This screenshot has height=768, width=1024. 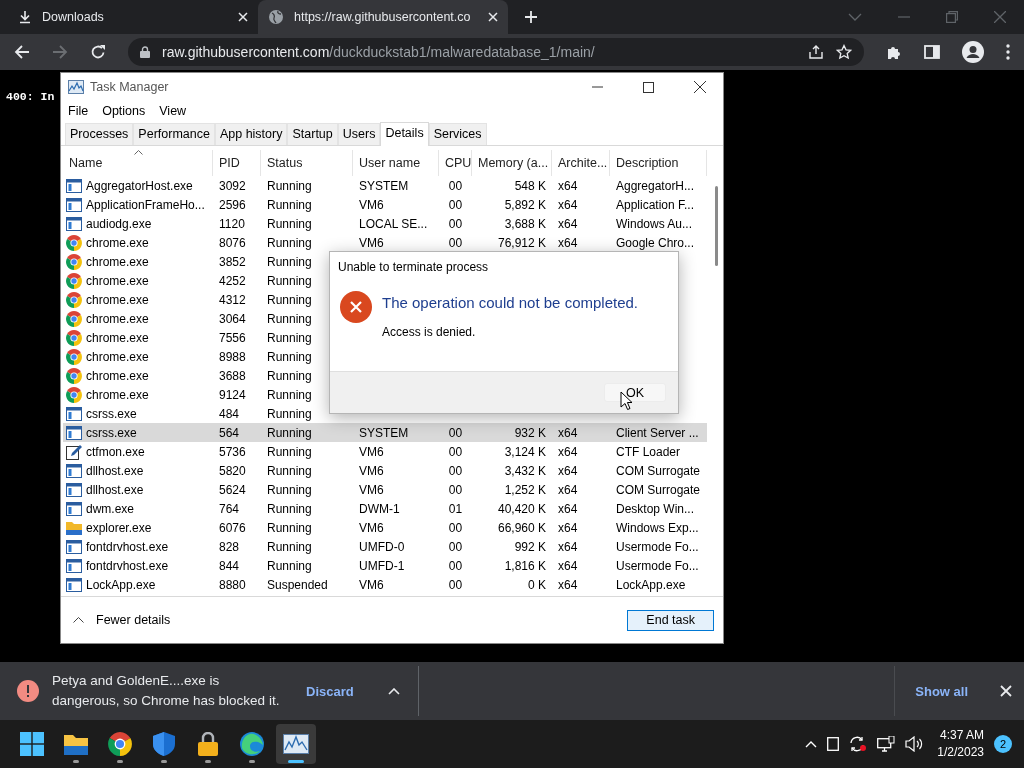 What do you see at coordinates (232, 185) in the screenshot?
I see `table-cell: 3092` at bounding box center [232, 185].